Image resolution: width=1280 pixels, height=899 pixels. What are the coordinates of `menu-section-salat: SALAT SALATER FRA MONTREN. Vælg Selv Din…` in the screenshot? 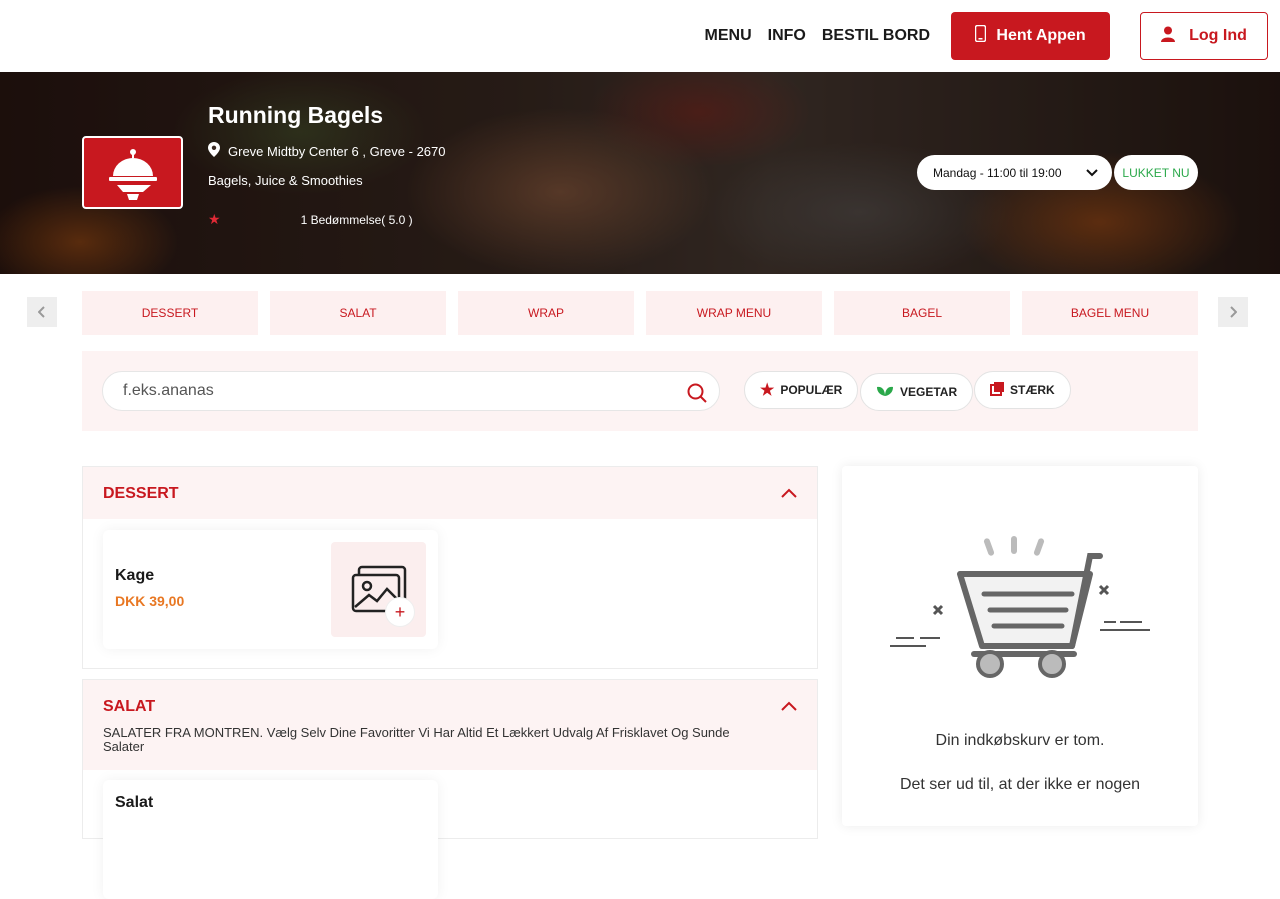 It's located at (450, 789).